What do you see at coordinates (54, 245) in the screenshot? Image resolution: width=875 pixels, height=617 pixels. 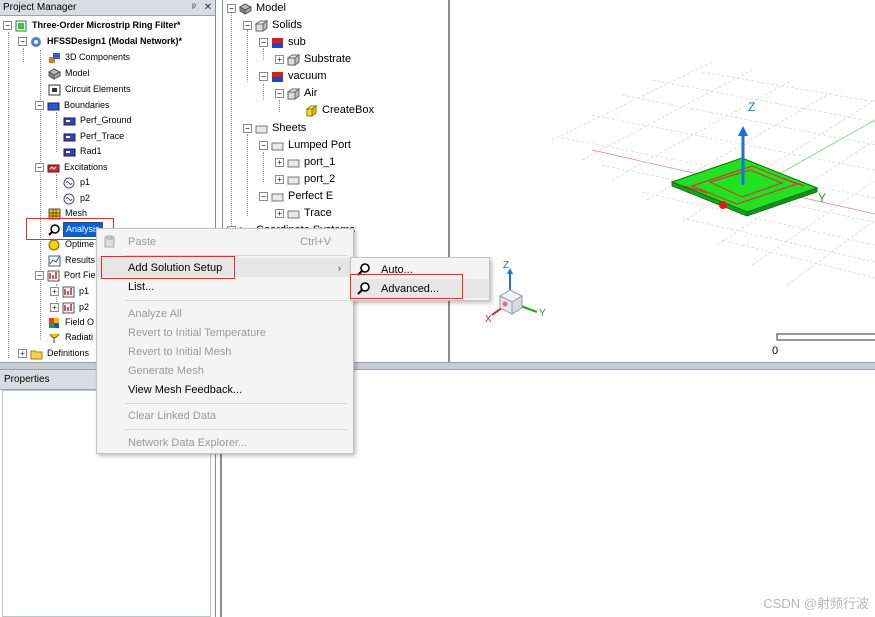 I see `optimetrics-icon` at bounding box center [54, 245].